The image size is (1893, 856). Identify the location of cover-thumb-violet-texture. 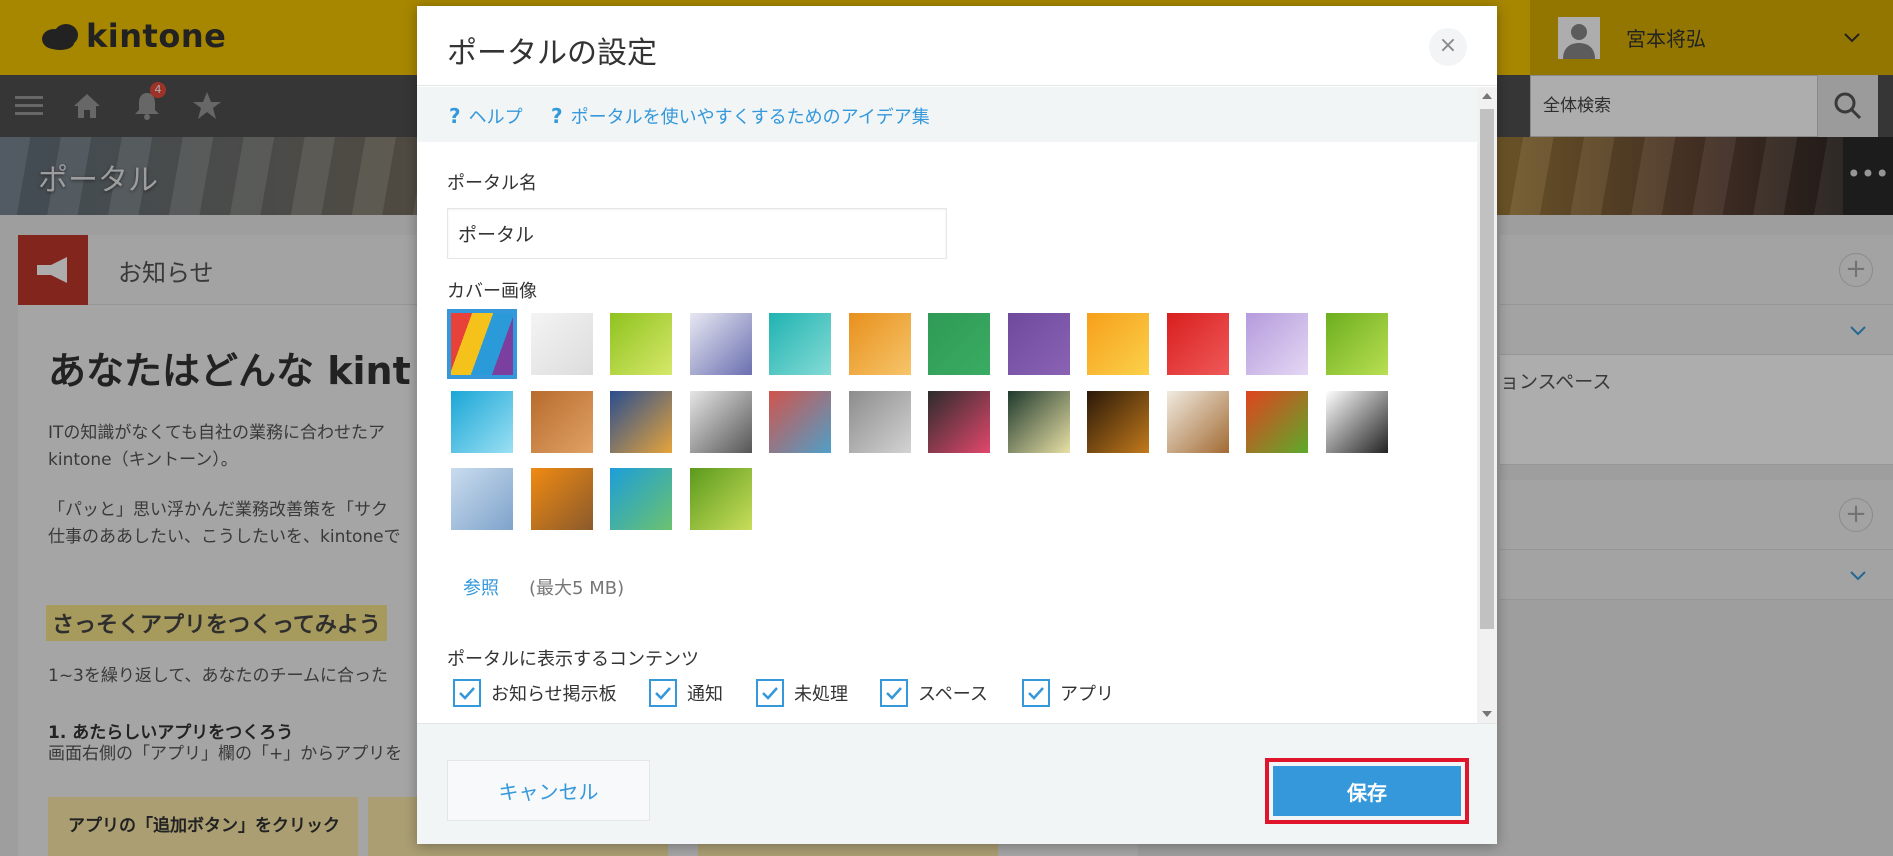
(1038, 344).